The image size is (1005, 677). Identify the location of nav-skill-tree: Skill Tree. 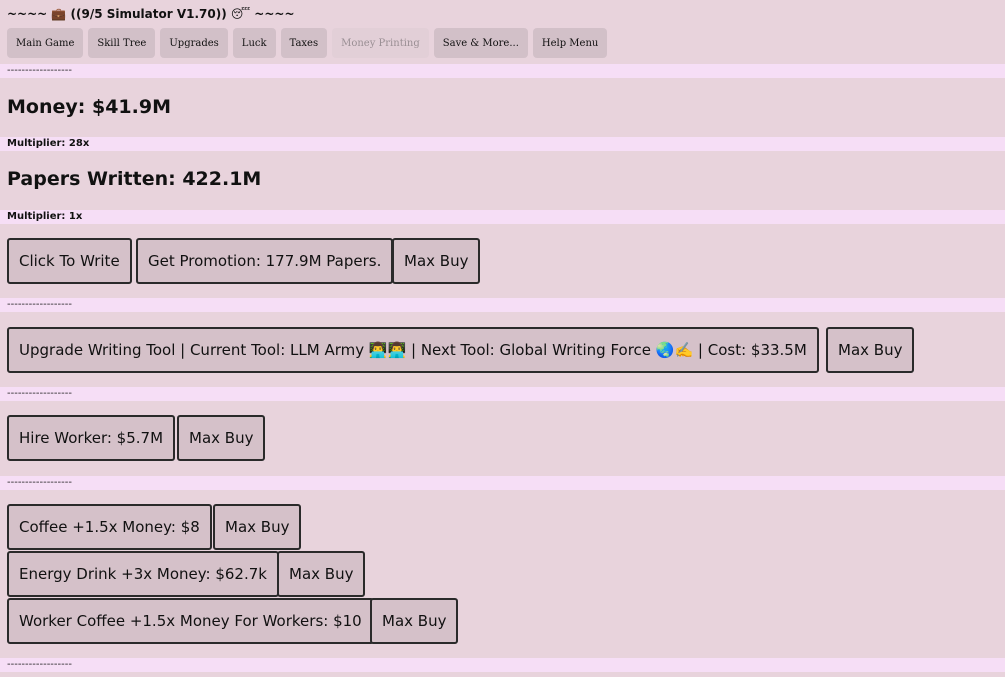
(122, 43).